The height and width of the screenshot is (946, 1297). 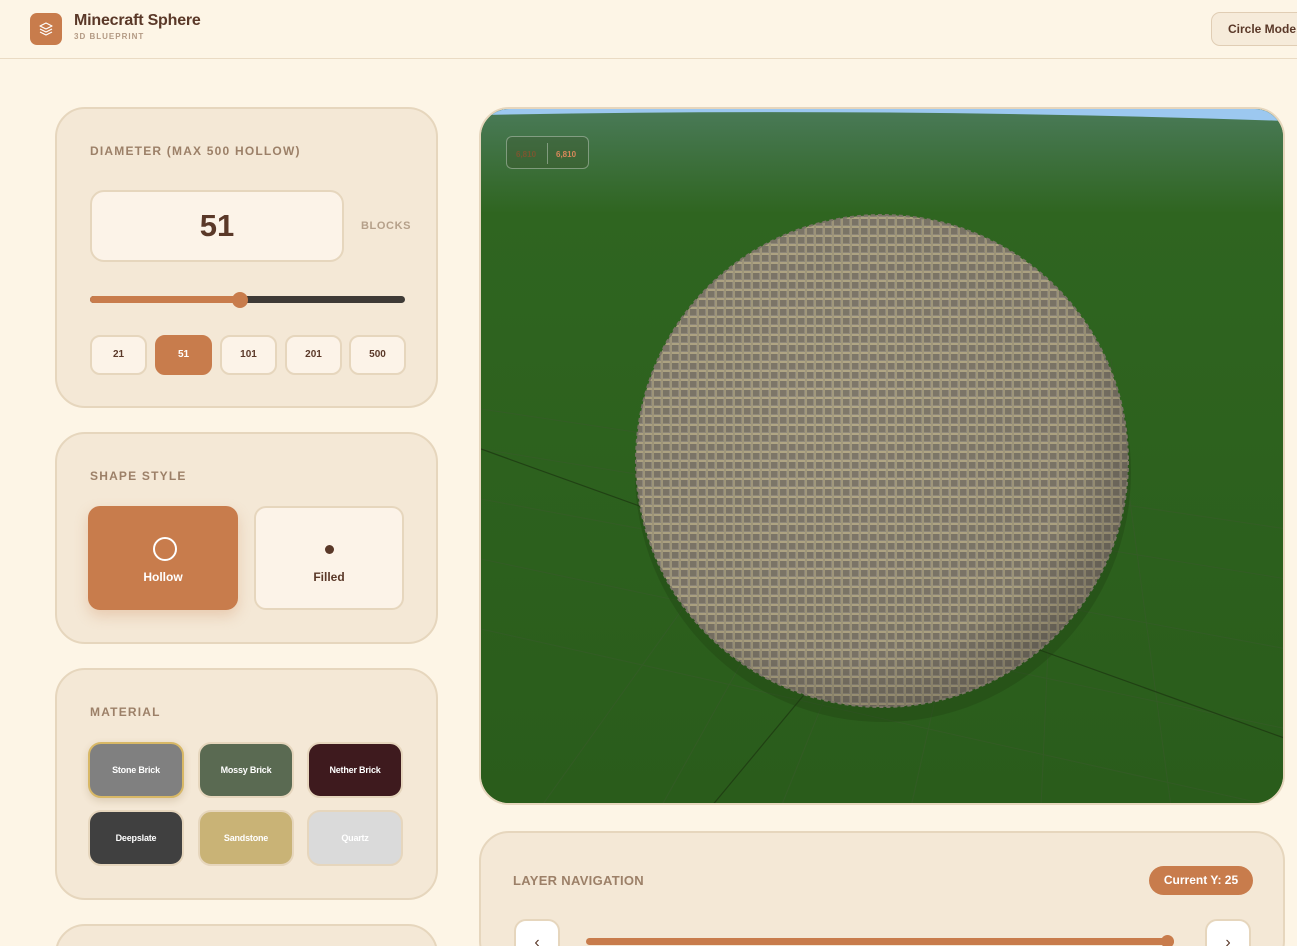 What do you see at coordinates (246, 838) in the screenshot?
I see `material-sandstone-button: Sandstone` at bounding box center [246, 838].